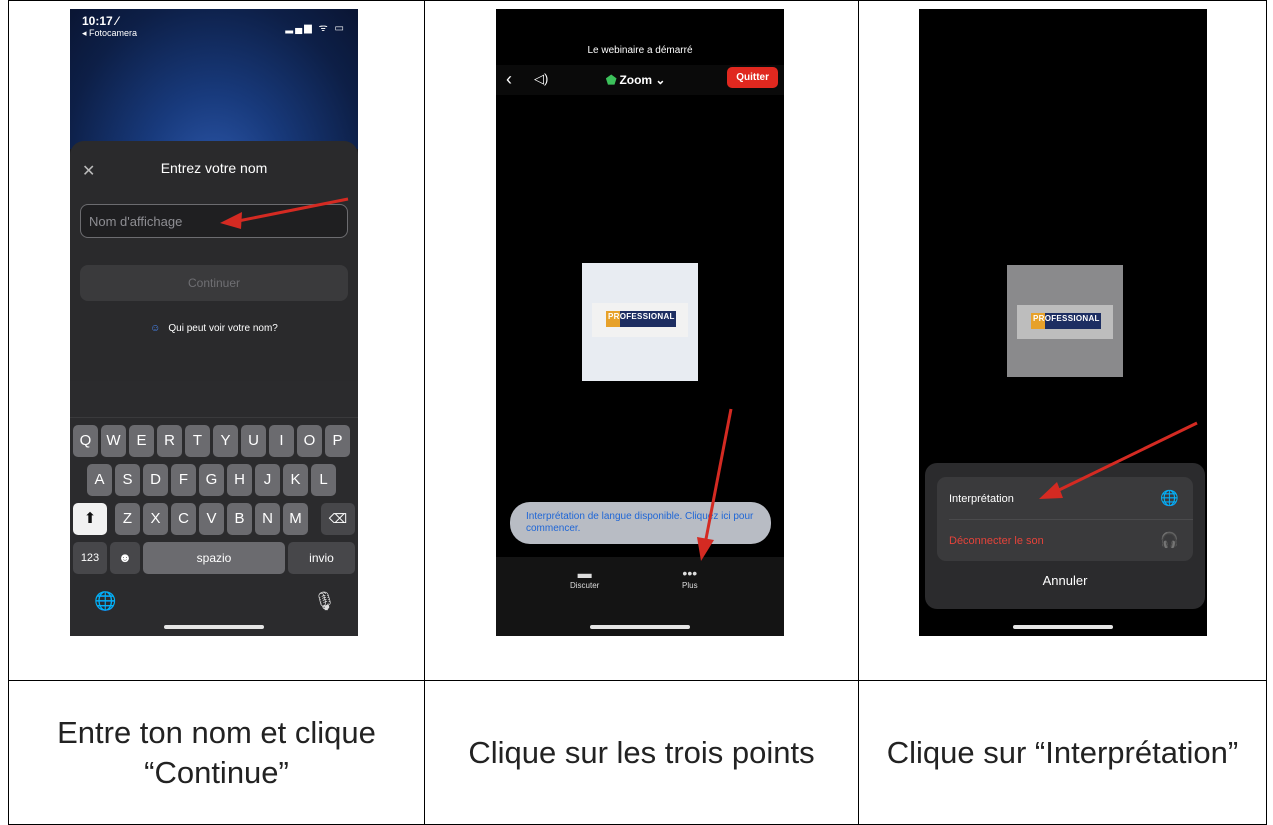 This screenshot has width=1273, height=825. I want to click on leave-button: Quitter, so click(752, 77).